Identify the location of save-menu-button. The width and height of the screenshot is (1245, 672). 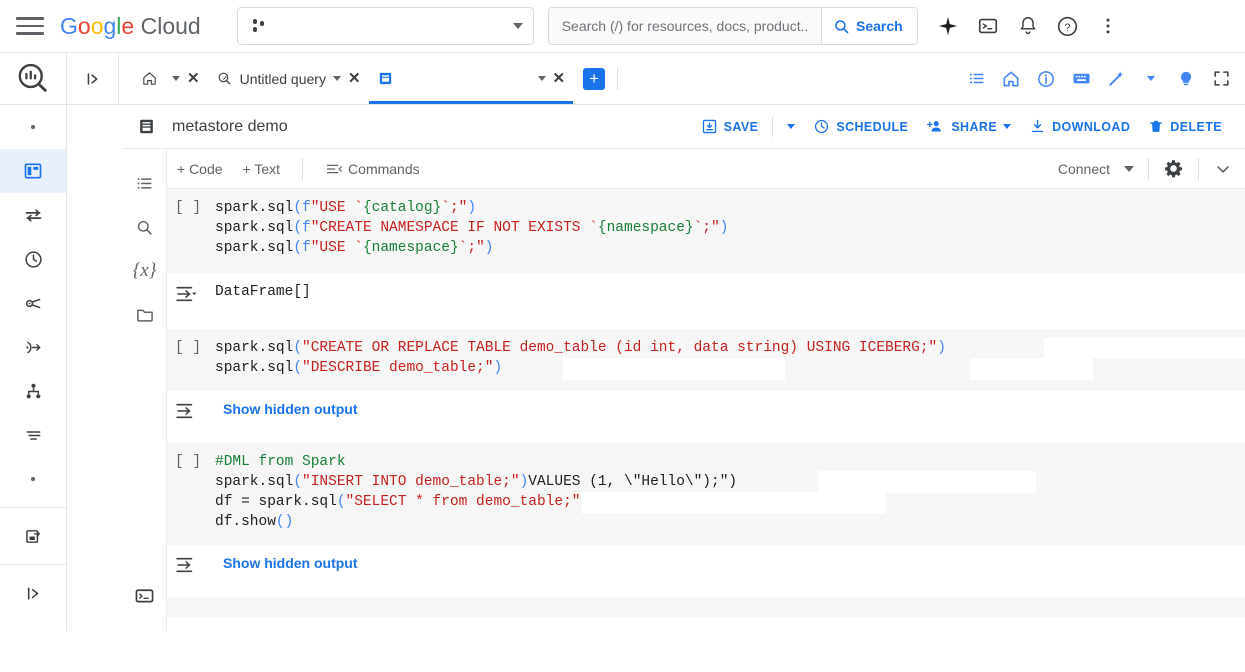
(791, 127).